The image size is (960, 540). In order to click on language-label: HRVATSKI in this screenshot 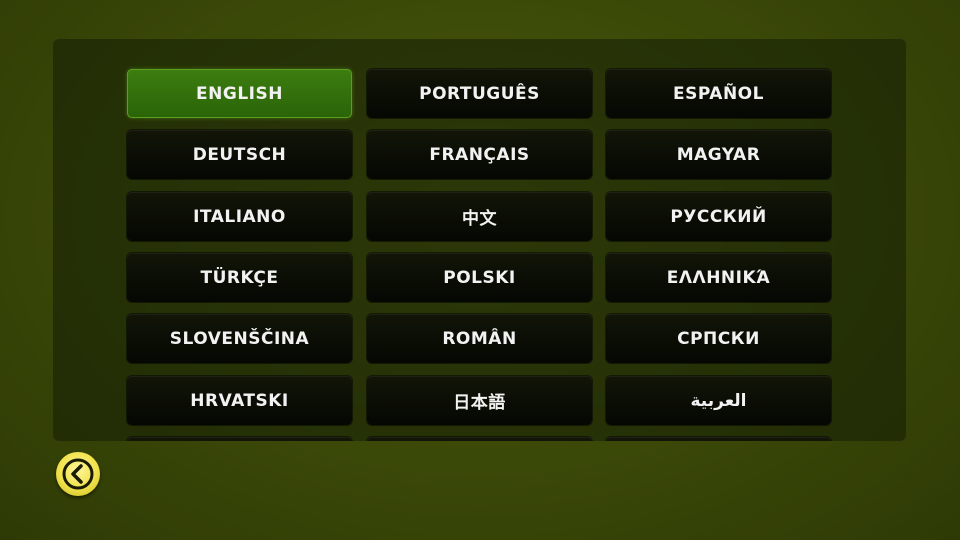, I will do `click(239, 400)`.